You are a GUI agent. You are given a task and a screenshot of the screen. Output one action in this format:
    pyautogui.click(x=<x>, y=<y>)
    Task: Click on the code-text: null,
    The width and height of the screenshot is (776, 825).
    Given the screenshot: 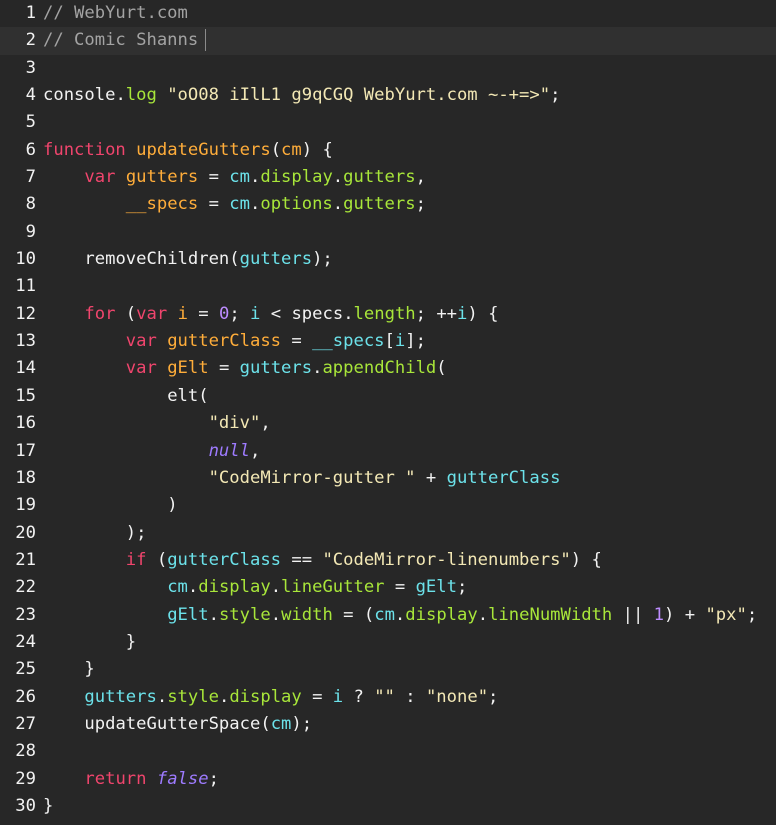 What is the action you would take?
    pyautogui.click(x=152, y=451)
    